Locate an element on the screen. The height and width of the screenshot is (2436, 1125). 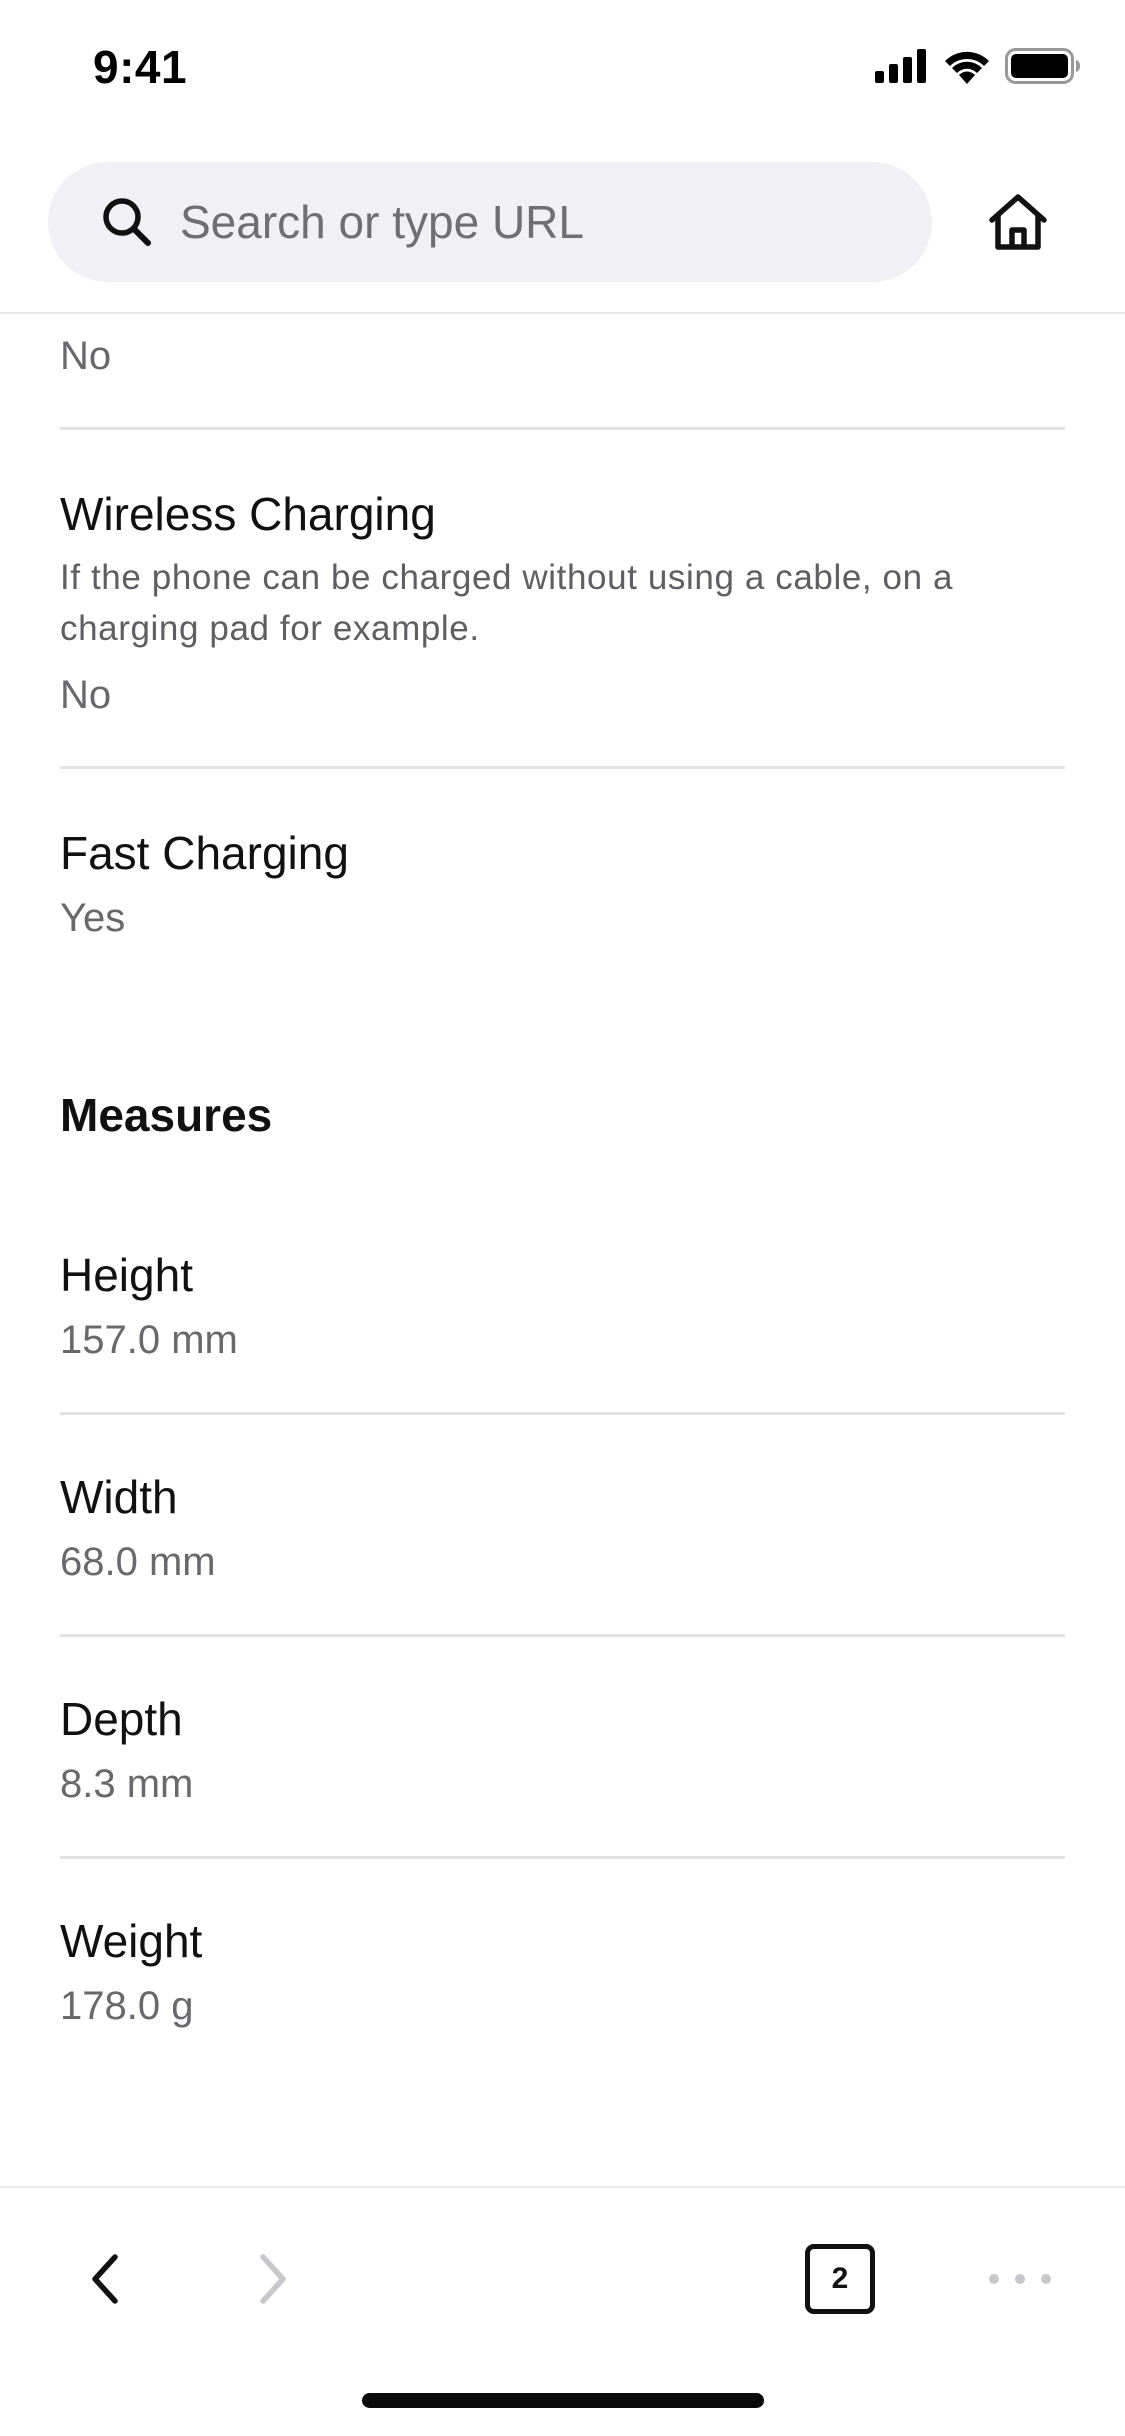
home-button is located at coordinates (1018, 222).